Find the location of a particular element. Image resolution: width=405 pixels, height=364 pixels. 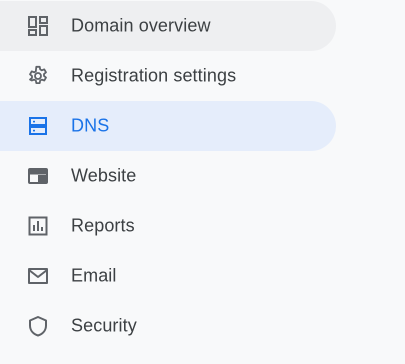

shield-icon is located at coordinates (38, 326).